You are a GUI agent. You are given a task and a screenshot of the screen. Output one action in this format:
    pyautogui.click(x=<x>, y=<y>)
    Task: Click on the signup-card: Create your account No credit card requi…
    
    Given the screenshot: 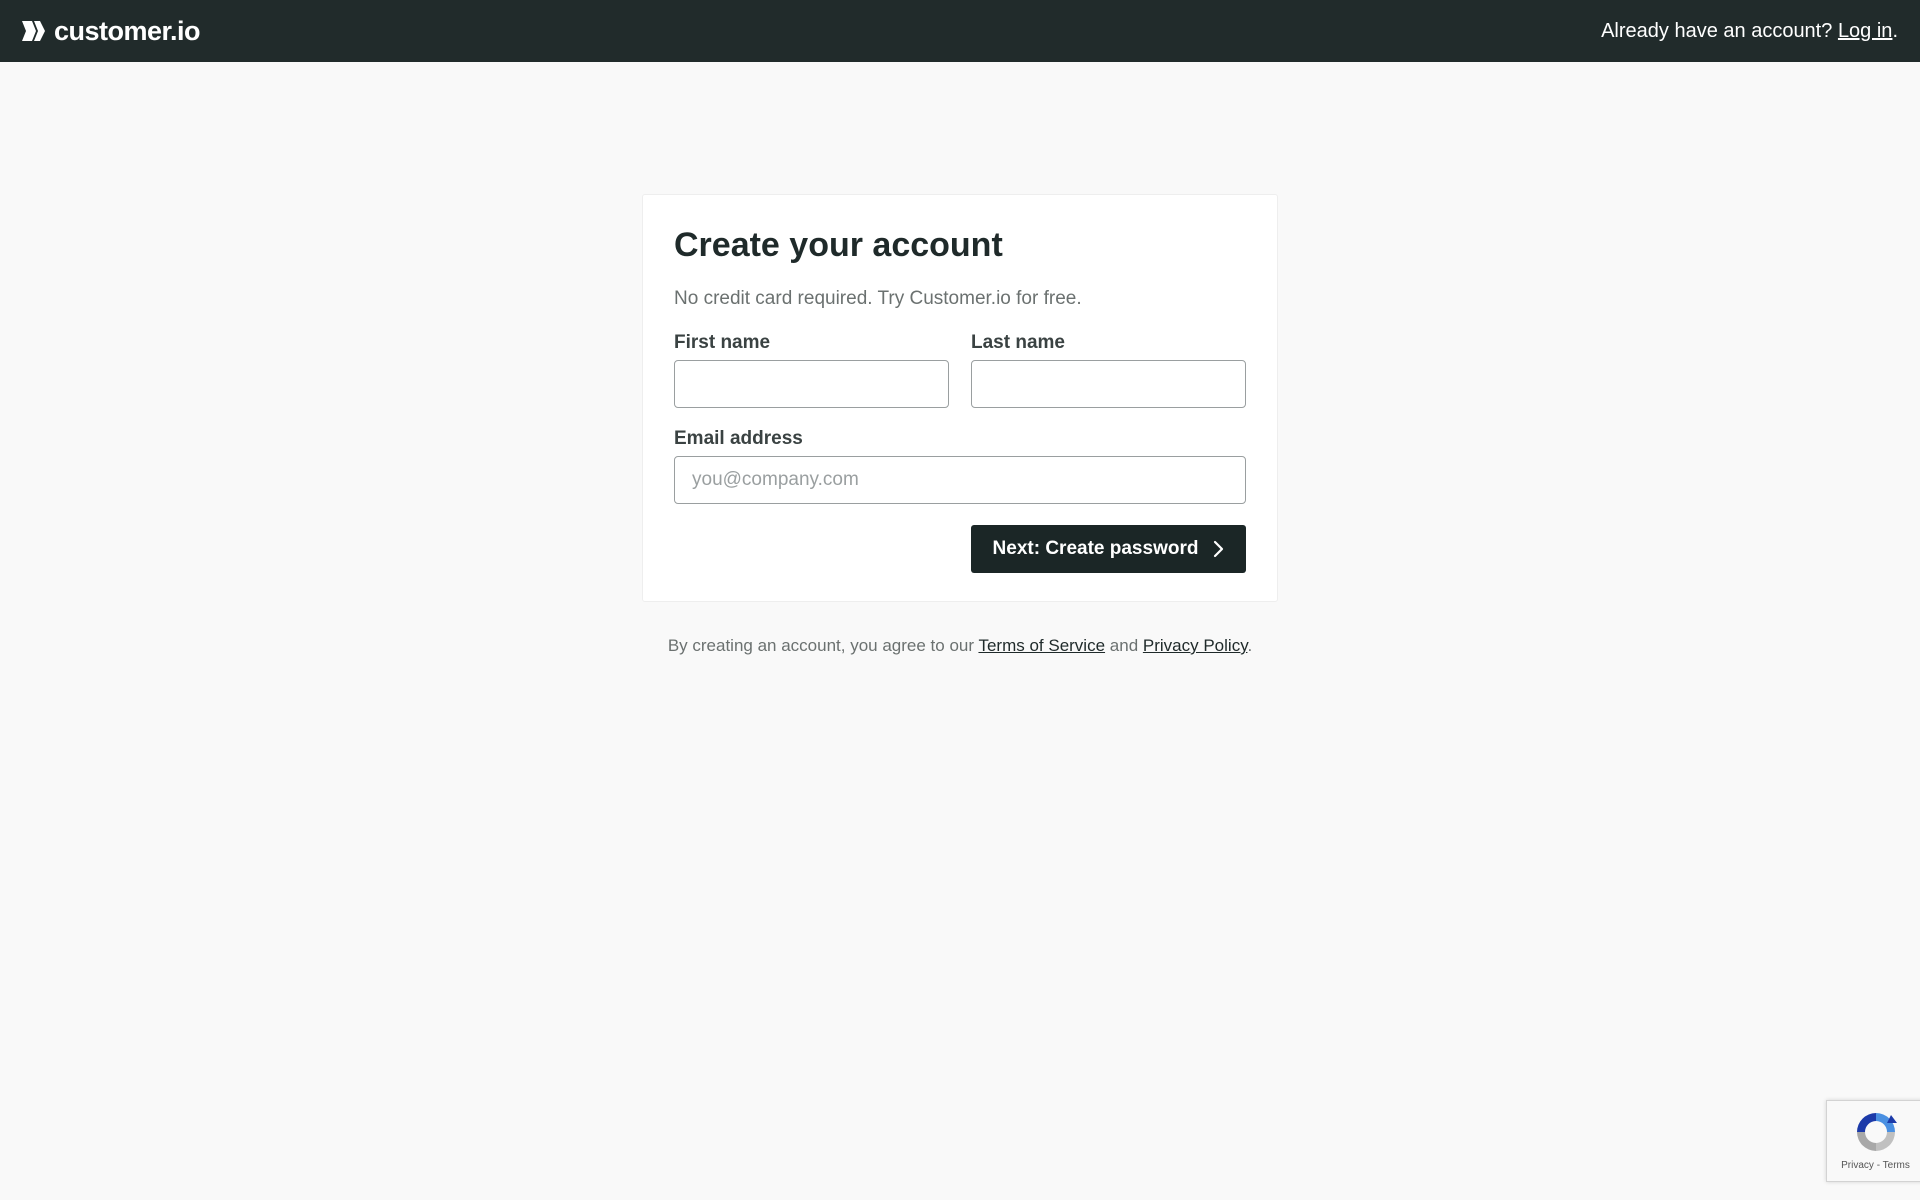 What is the action you would take?
    pyautogui.click(x=960, y=398)
    